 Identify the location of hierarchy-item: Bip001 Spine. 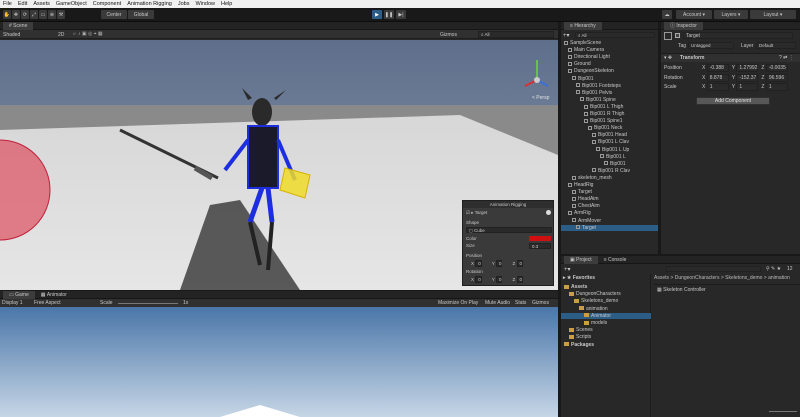
(609, 100).